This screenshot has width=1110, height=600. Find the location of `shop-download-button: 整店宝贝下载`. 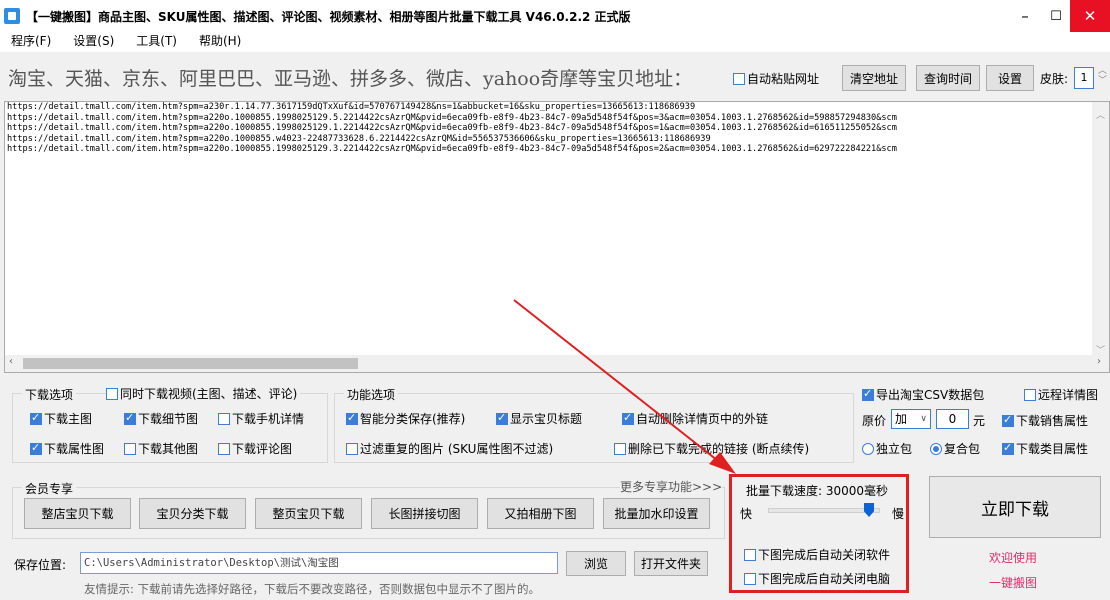

shop-download-button: 整店宝贝下载 is located at coordinates (77, 513).